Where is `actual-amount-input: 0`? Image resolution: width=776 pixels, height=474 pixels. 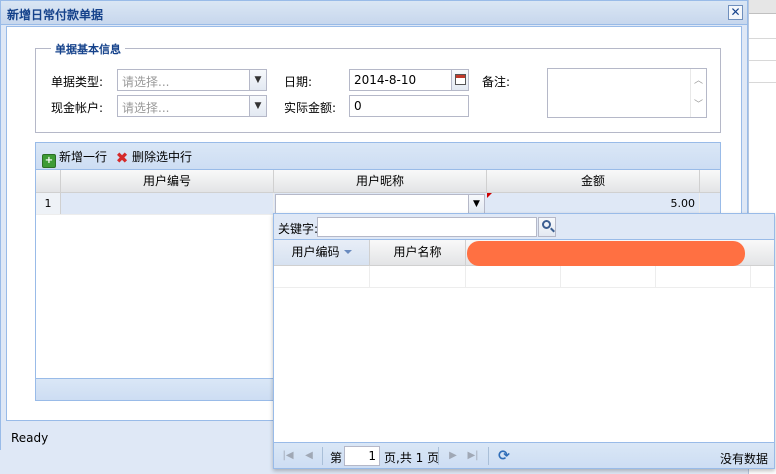
actual-amount-input: 0 is located at coordinates (409, 106).